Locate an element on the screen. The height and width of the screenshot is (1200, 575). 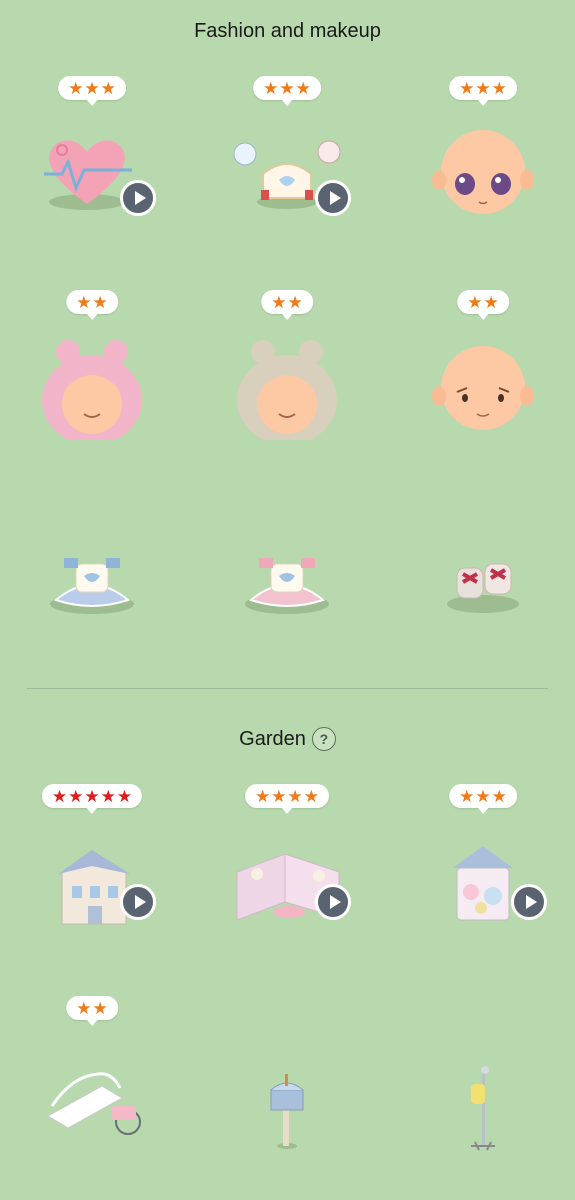
item-blue-apron-dress is located at coordinates (92, 570).